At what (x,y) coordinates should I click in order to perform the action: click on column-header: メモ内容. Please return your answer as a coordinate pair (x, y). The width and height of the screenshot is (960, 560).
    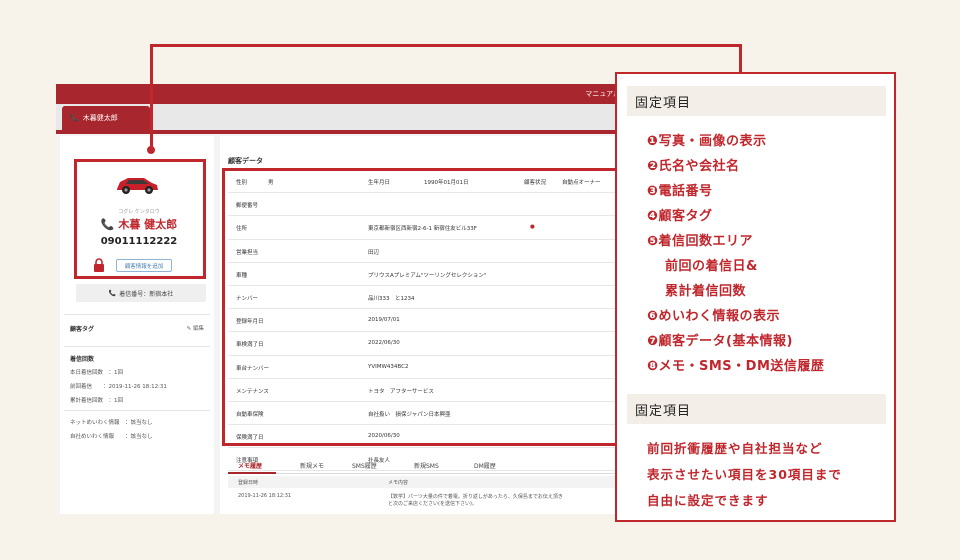
    Looking at the image, I should click on (398, 483).